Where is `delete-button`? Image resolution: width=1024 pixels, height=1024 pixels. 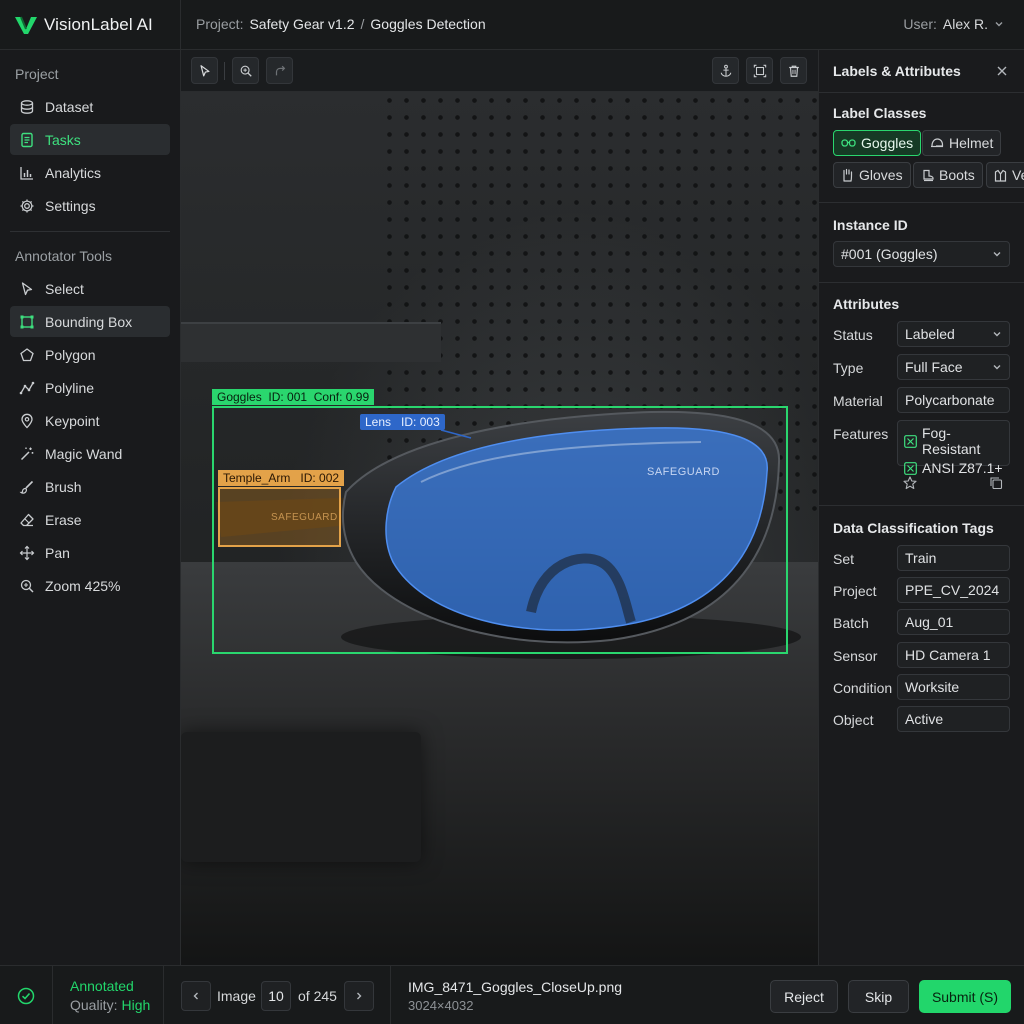
delete-button is located at coordinates (793, 70).